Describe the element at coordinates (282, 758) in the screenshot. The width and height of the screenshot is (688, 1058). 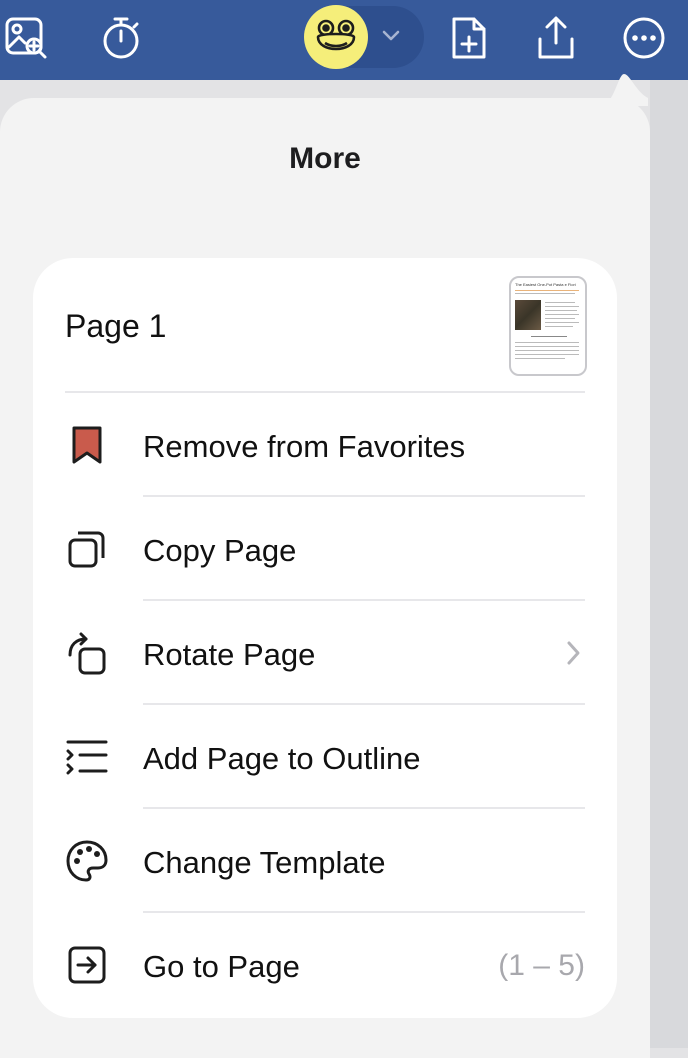
I see `menu-item-label: Add Page to Outline` at that location.